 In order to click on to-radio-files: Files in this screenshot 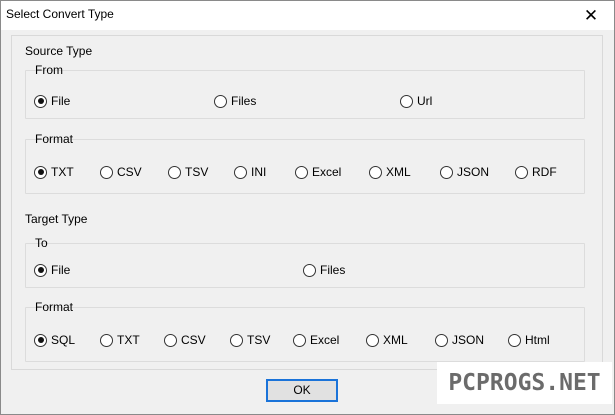, I will do `click(324, 270)`.